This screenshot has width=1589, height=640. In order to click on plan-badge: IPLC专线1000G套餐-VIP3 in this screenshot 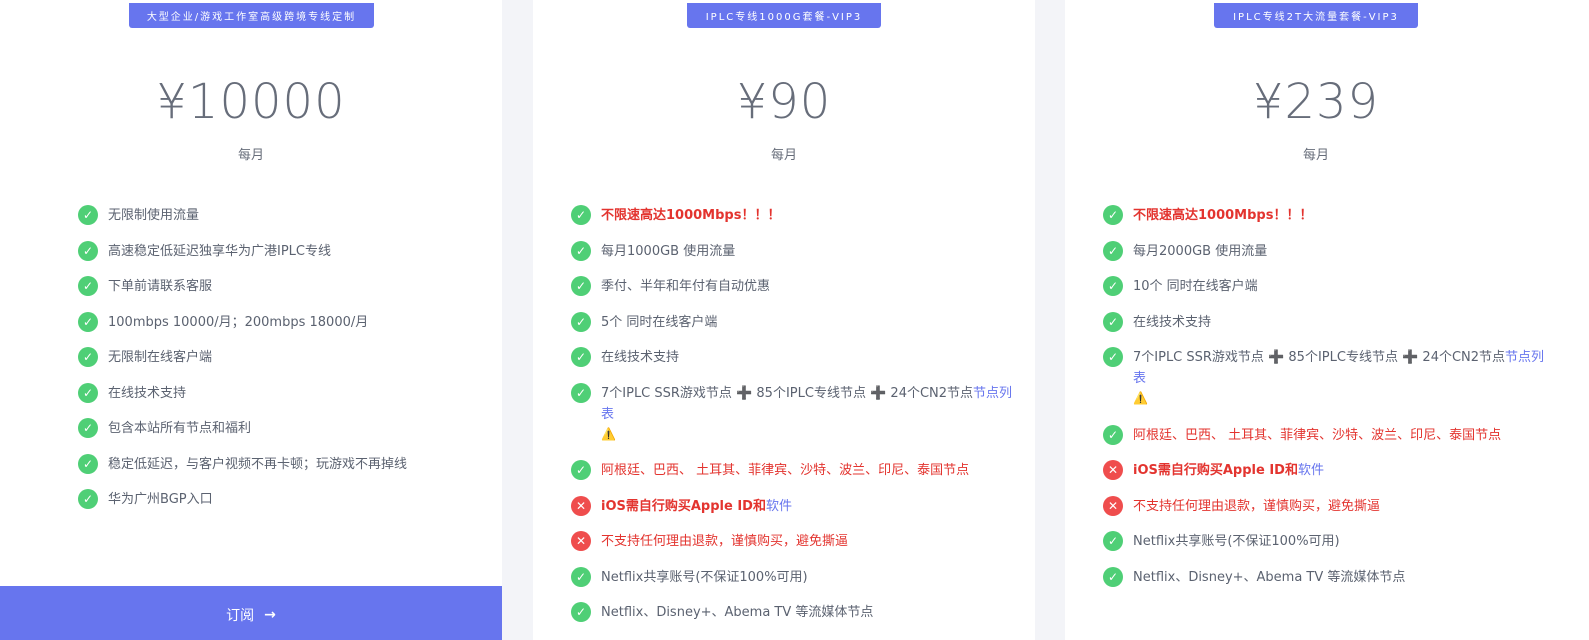, I will do `click(784, 15)`.